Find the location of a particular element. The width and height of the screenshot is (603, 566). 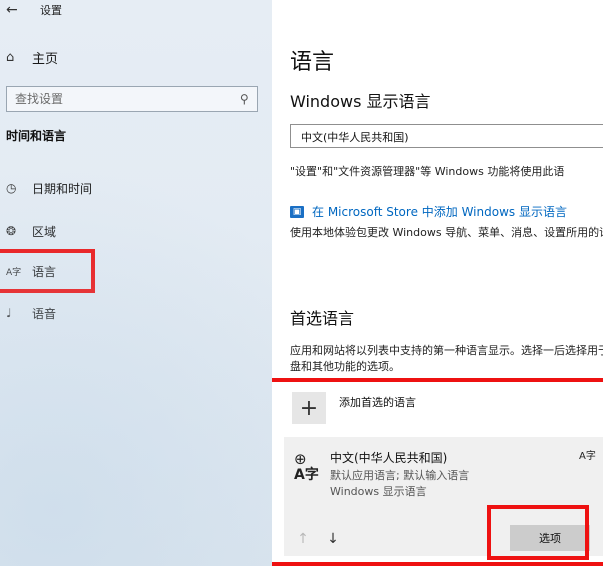

back-arrow-icon: ← is located at coordinates (16, 10).